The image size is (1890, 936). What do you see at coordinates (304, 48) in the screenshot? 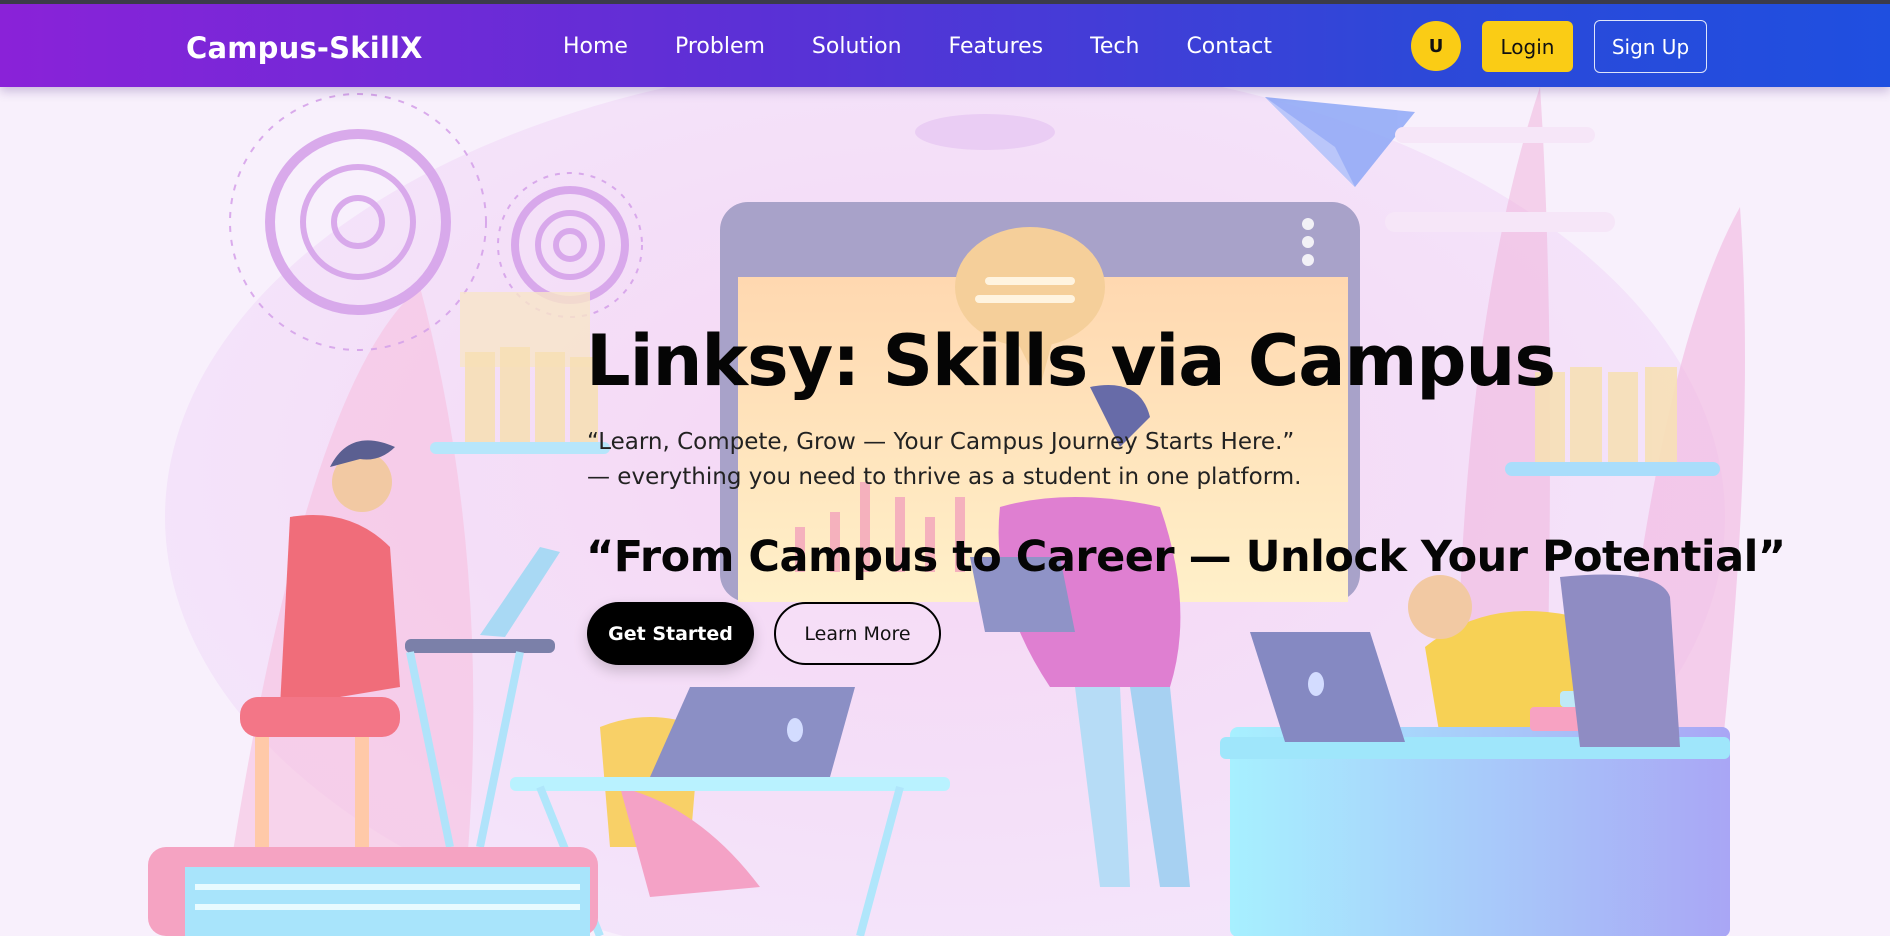
I see `brand-logo: Campus-SkillX` at bounding box center [304, 48].